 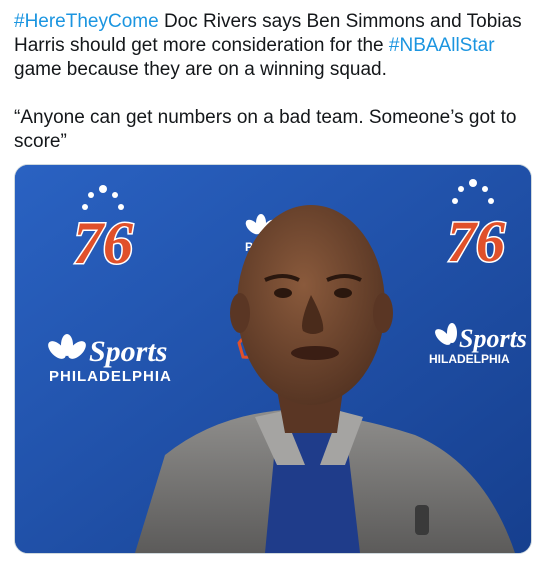 What do you see at coordinates (110, 376) in the screenshot?
I see `city-wordmark: PHILADELPHIA` at bounding box center [110, 376].